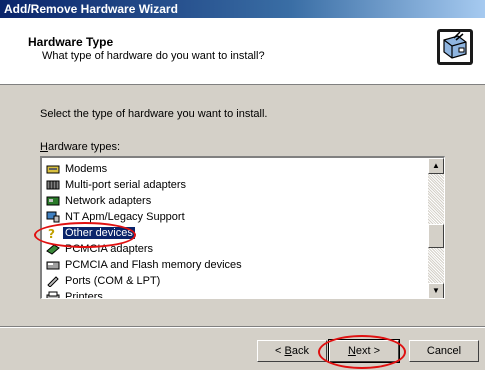  Describe the element at coordinates (53, 294) in the screenshot. I see `printer-icon` at that location.